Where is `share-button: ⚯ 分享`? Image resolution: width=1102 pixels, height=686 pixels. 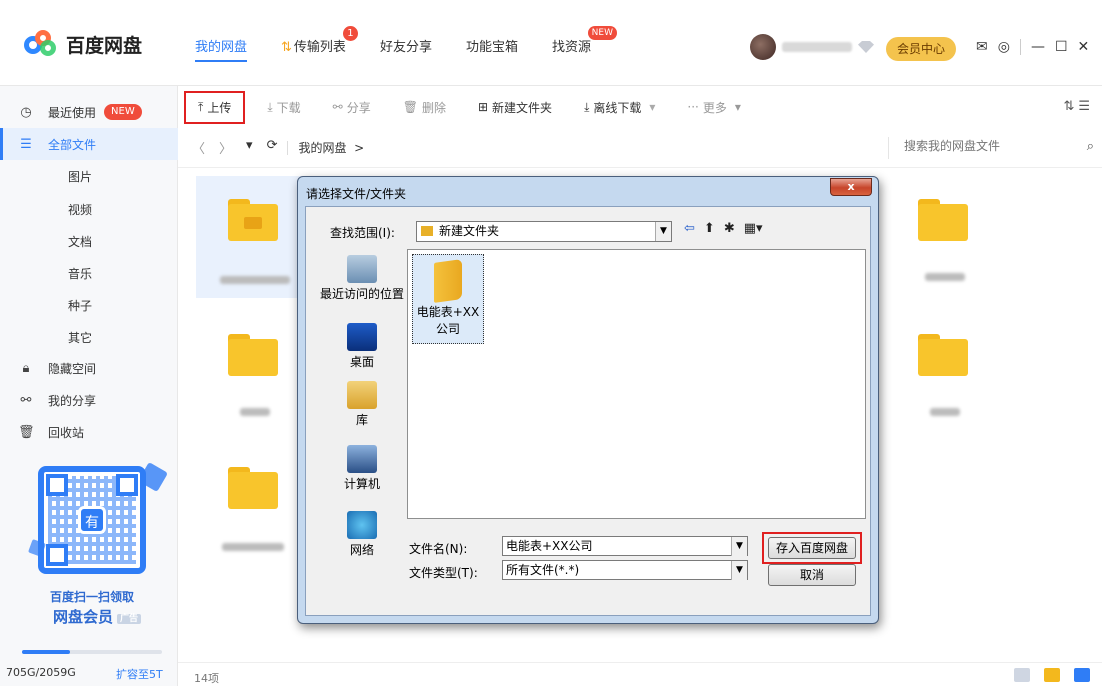 share-button: ⚯ 分享 is located at coordinates (352, 107).